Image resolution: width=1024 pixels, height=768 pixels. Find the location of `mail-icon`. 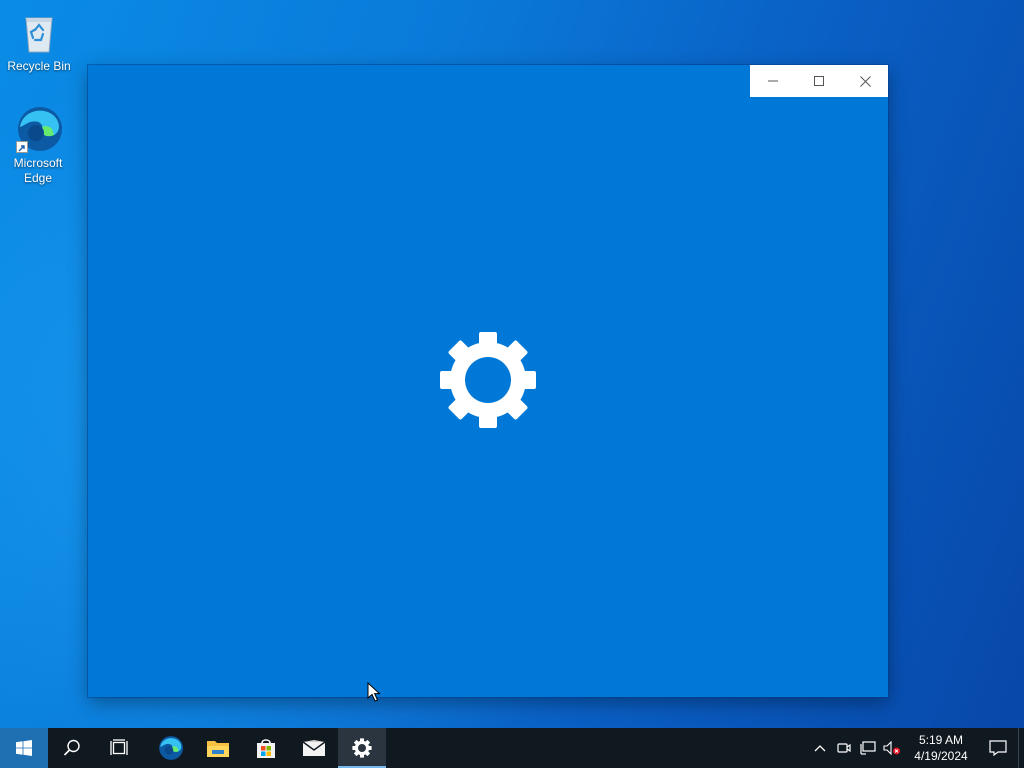

mail-icon is located at coordinates (314, 748).